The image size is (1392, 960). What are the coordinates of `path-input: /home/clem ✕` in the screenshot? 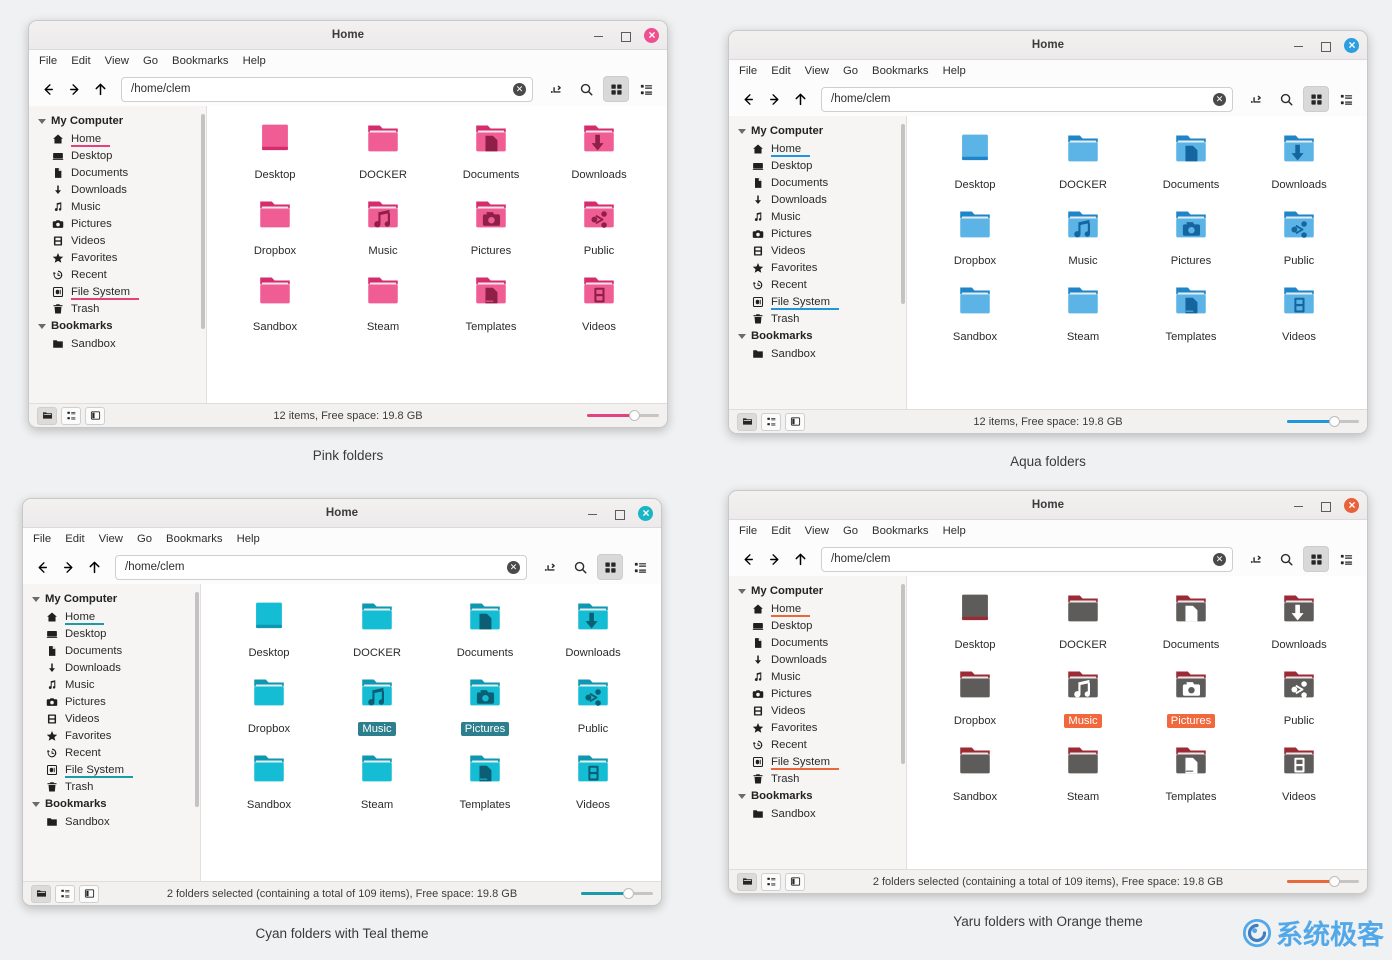 It's located at (1027, 99).